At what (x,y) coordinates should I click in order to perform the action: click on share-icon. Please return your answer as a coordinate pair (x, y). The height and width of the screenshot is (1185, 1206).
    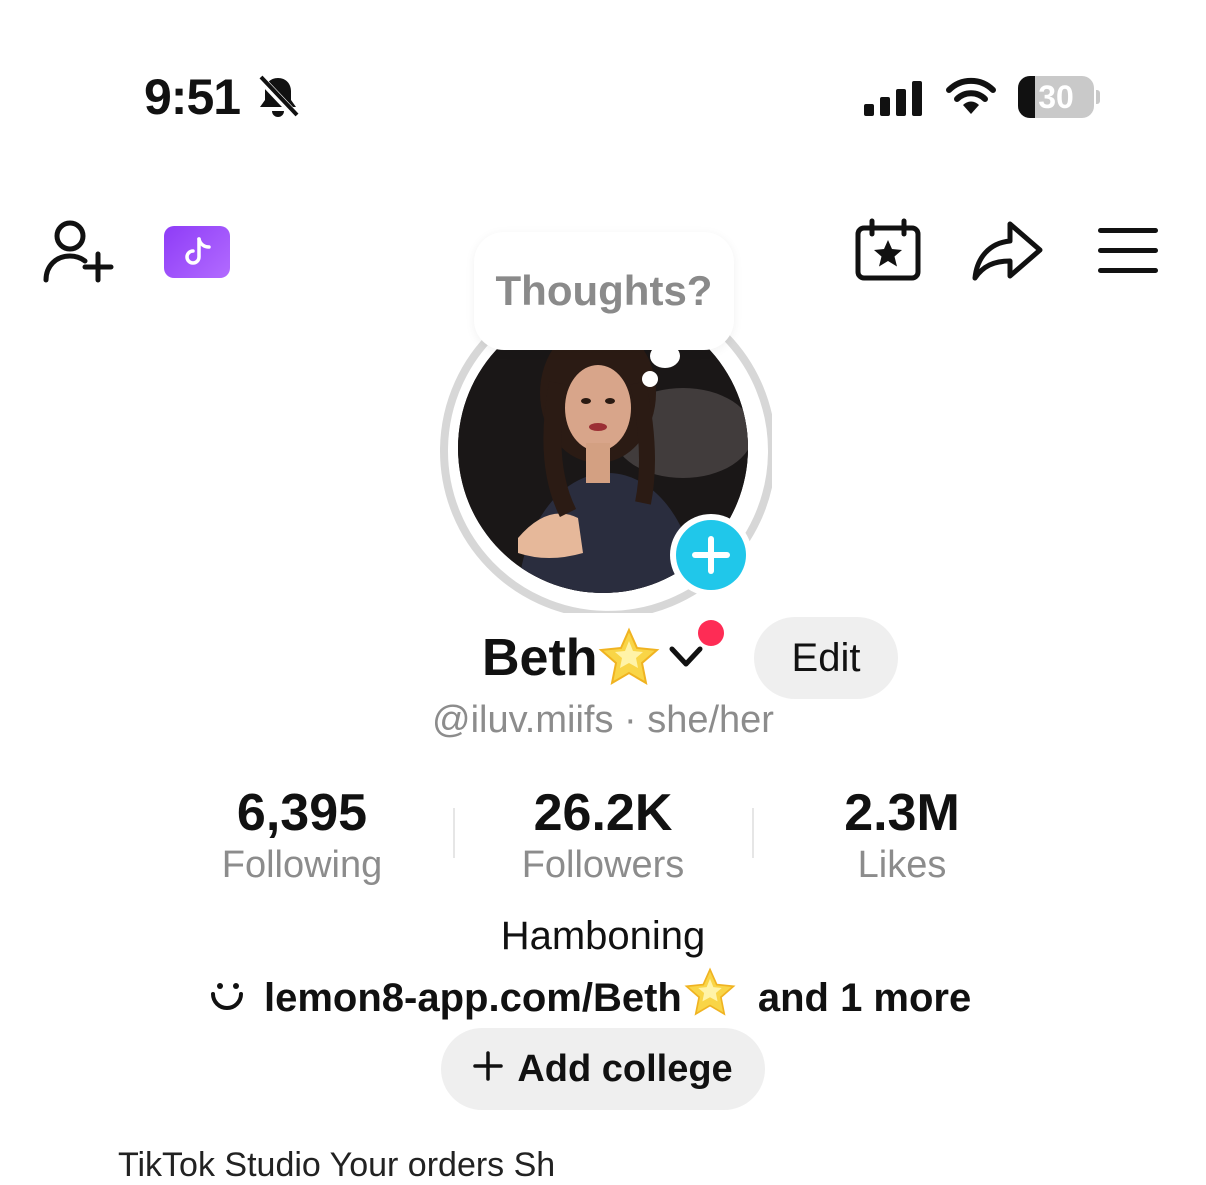
    Looking at the image, I should click on (1007, 253).